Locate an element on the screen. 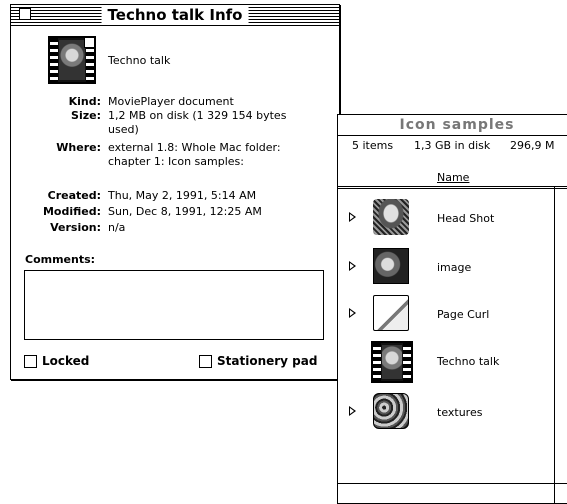 Image resolution: width=567 pixels, height=504 pixels. list-item: Techno talk is located at coordinates (446, 361).